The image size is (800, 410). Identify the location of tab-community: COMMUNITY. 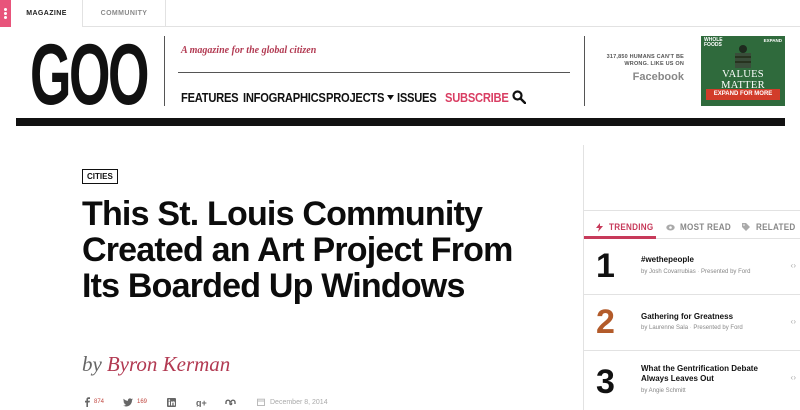
(124, 13).